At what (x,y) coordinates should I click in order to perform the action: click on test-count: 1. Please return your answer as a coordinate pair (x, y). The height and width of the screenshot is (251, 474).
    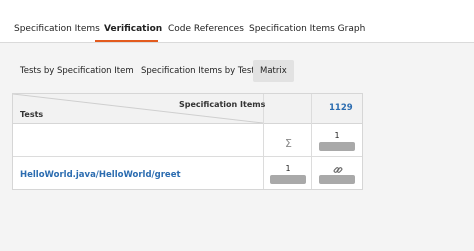
    Looking at the image, I should click on (288, 168).